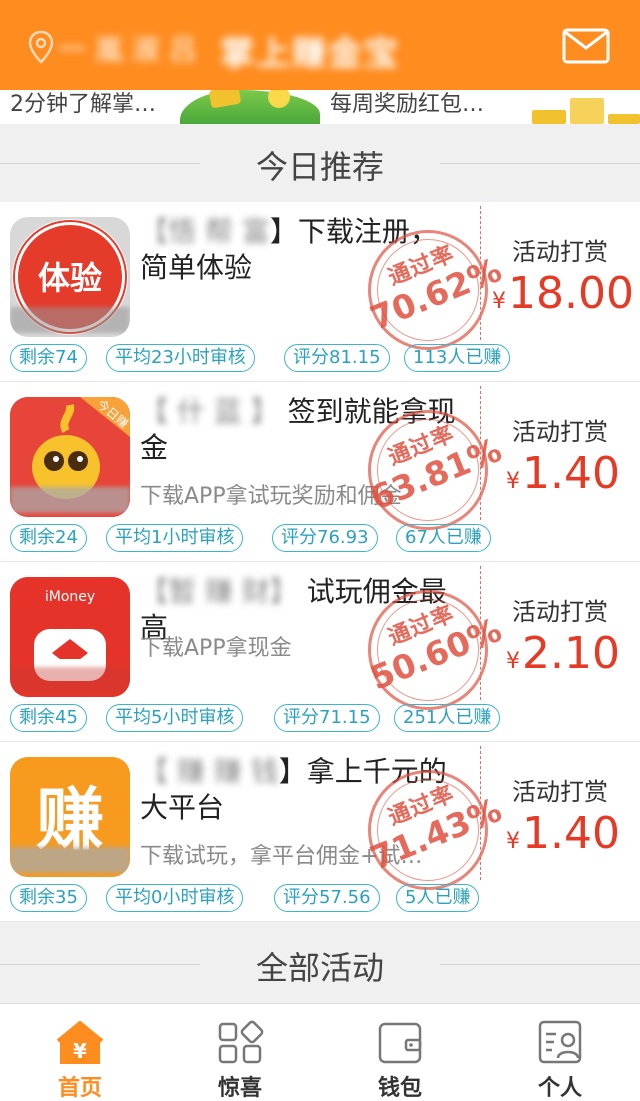  Describe the element at coordinates (209, 771) in the screenshot. I see `task-title-blurred: 【 赚 赚 钱` at that location.